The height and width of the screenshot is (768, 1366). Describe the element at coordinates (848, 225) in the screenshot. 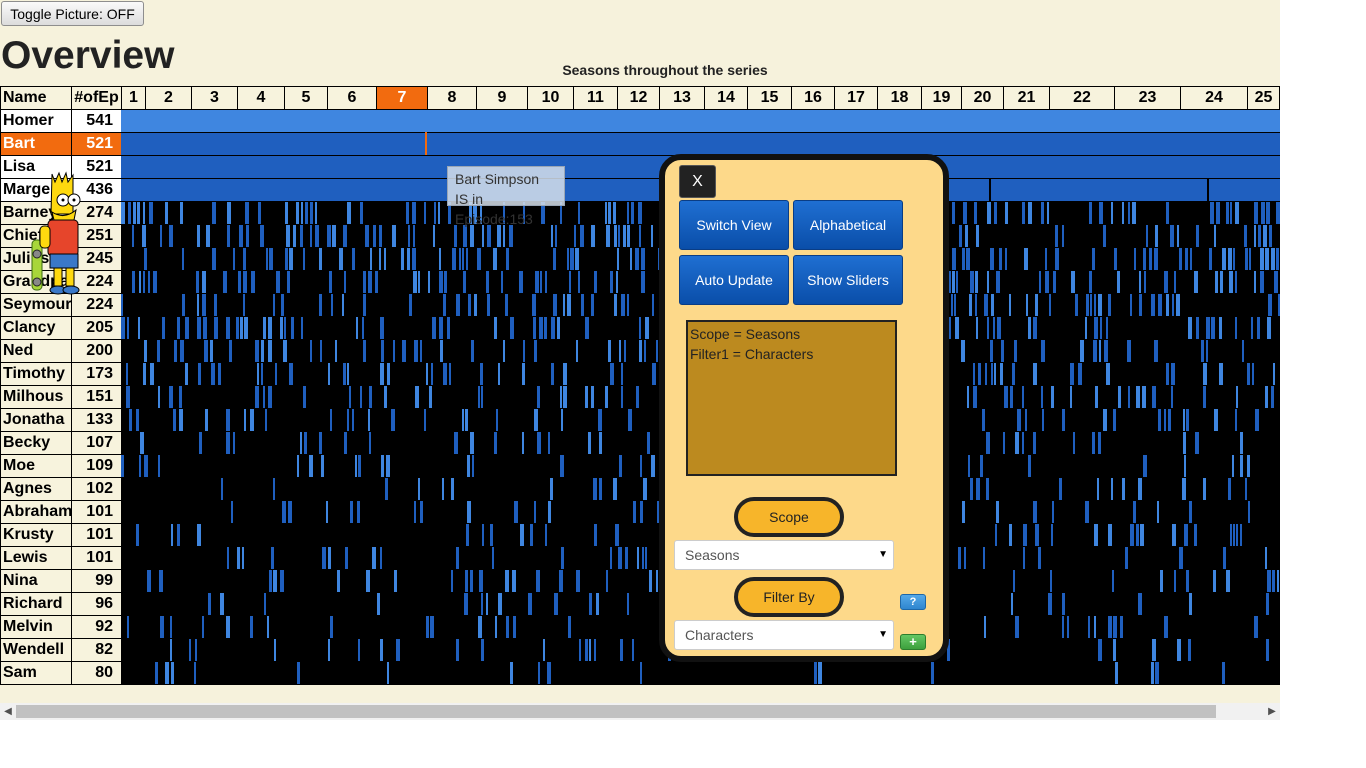

I see `alphabetical-button: Alphabetical` at that location.